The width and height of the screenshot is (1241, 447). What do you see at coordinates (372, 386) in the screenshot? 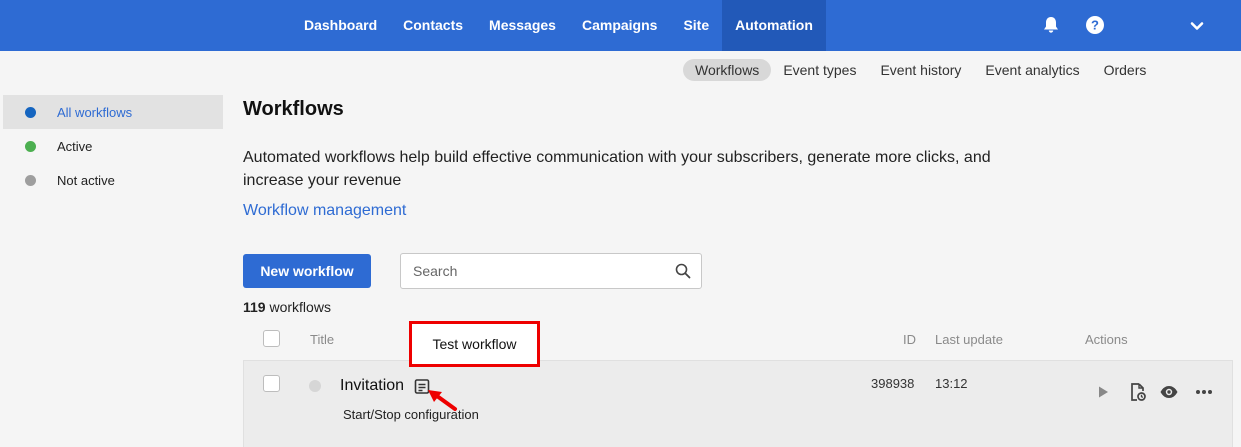
I see `row-title: Invitation` at bounding box center [372, 386].